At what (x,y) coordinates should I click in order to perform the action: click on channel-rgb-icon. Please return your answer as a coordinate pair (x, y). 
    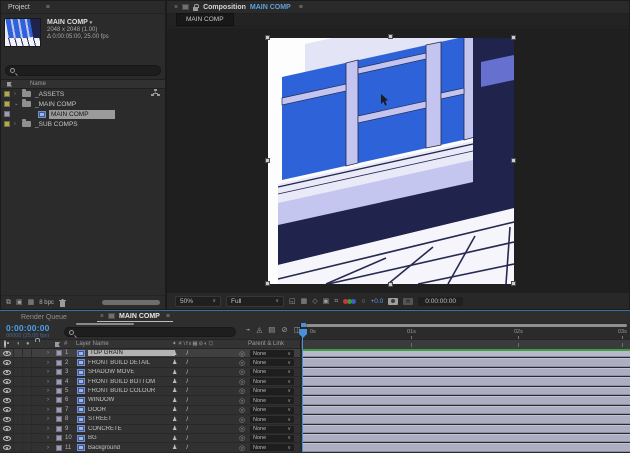
    Looking at the image, I should click on (346, 301).